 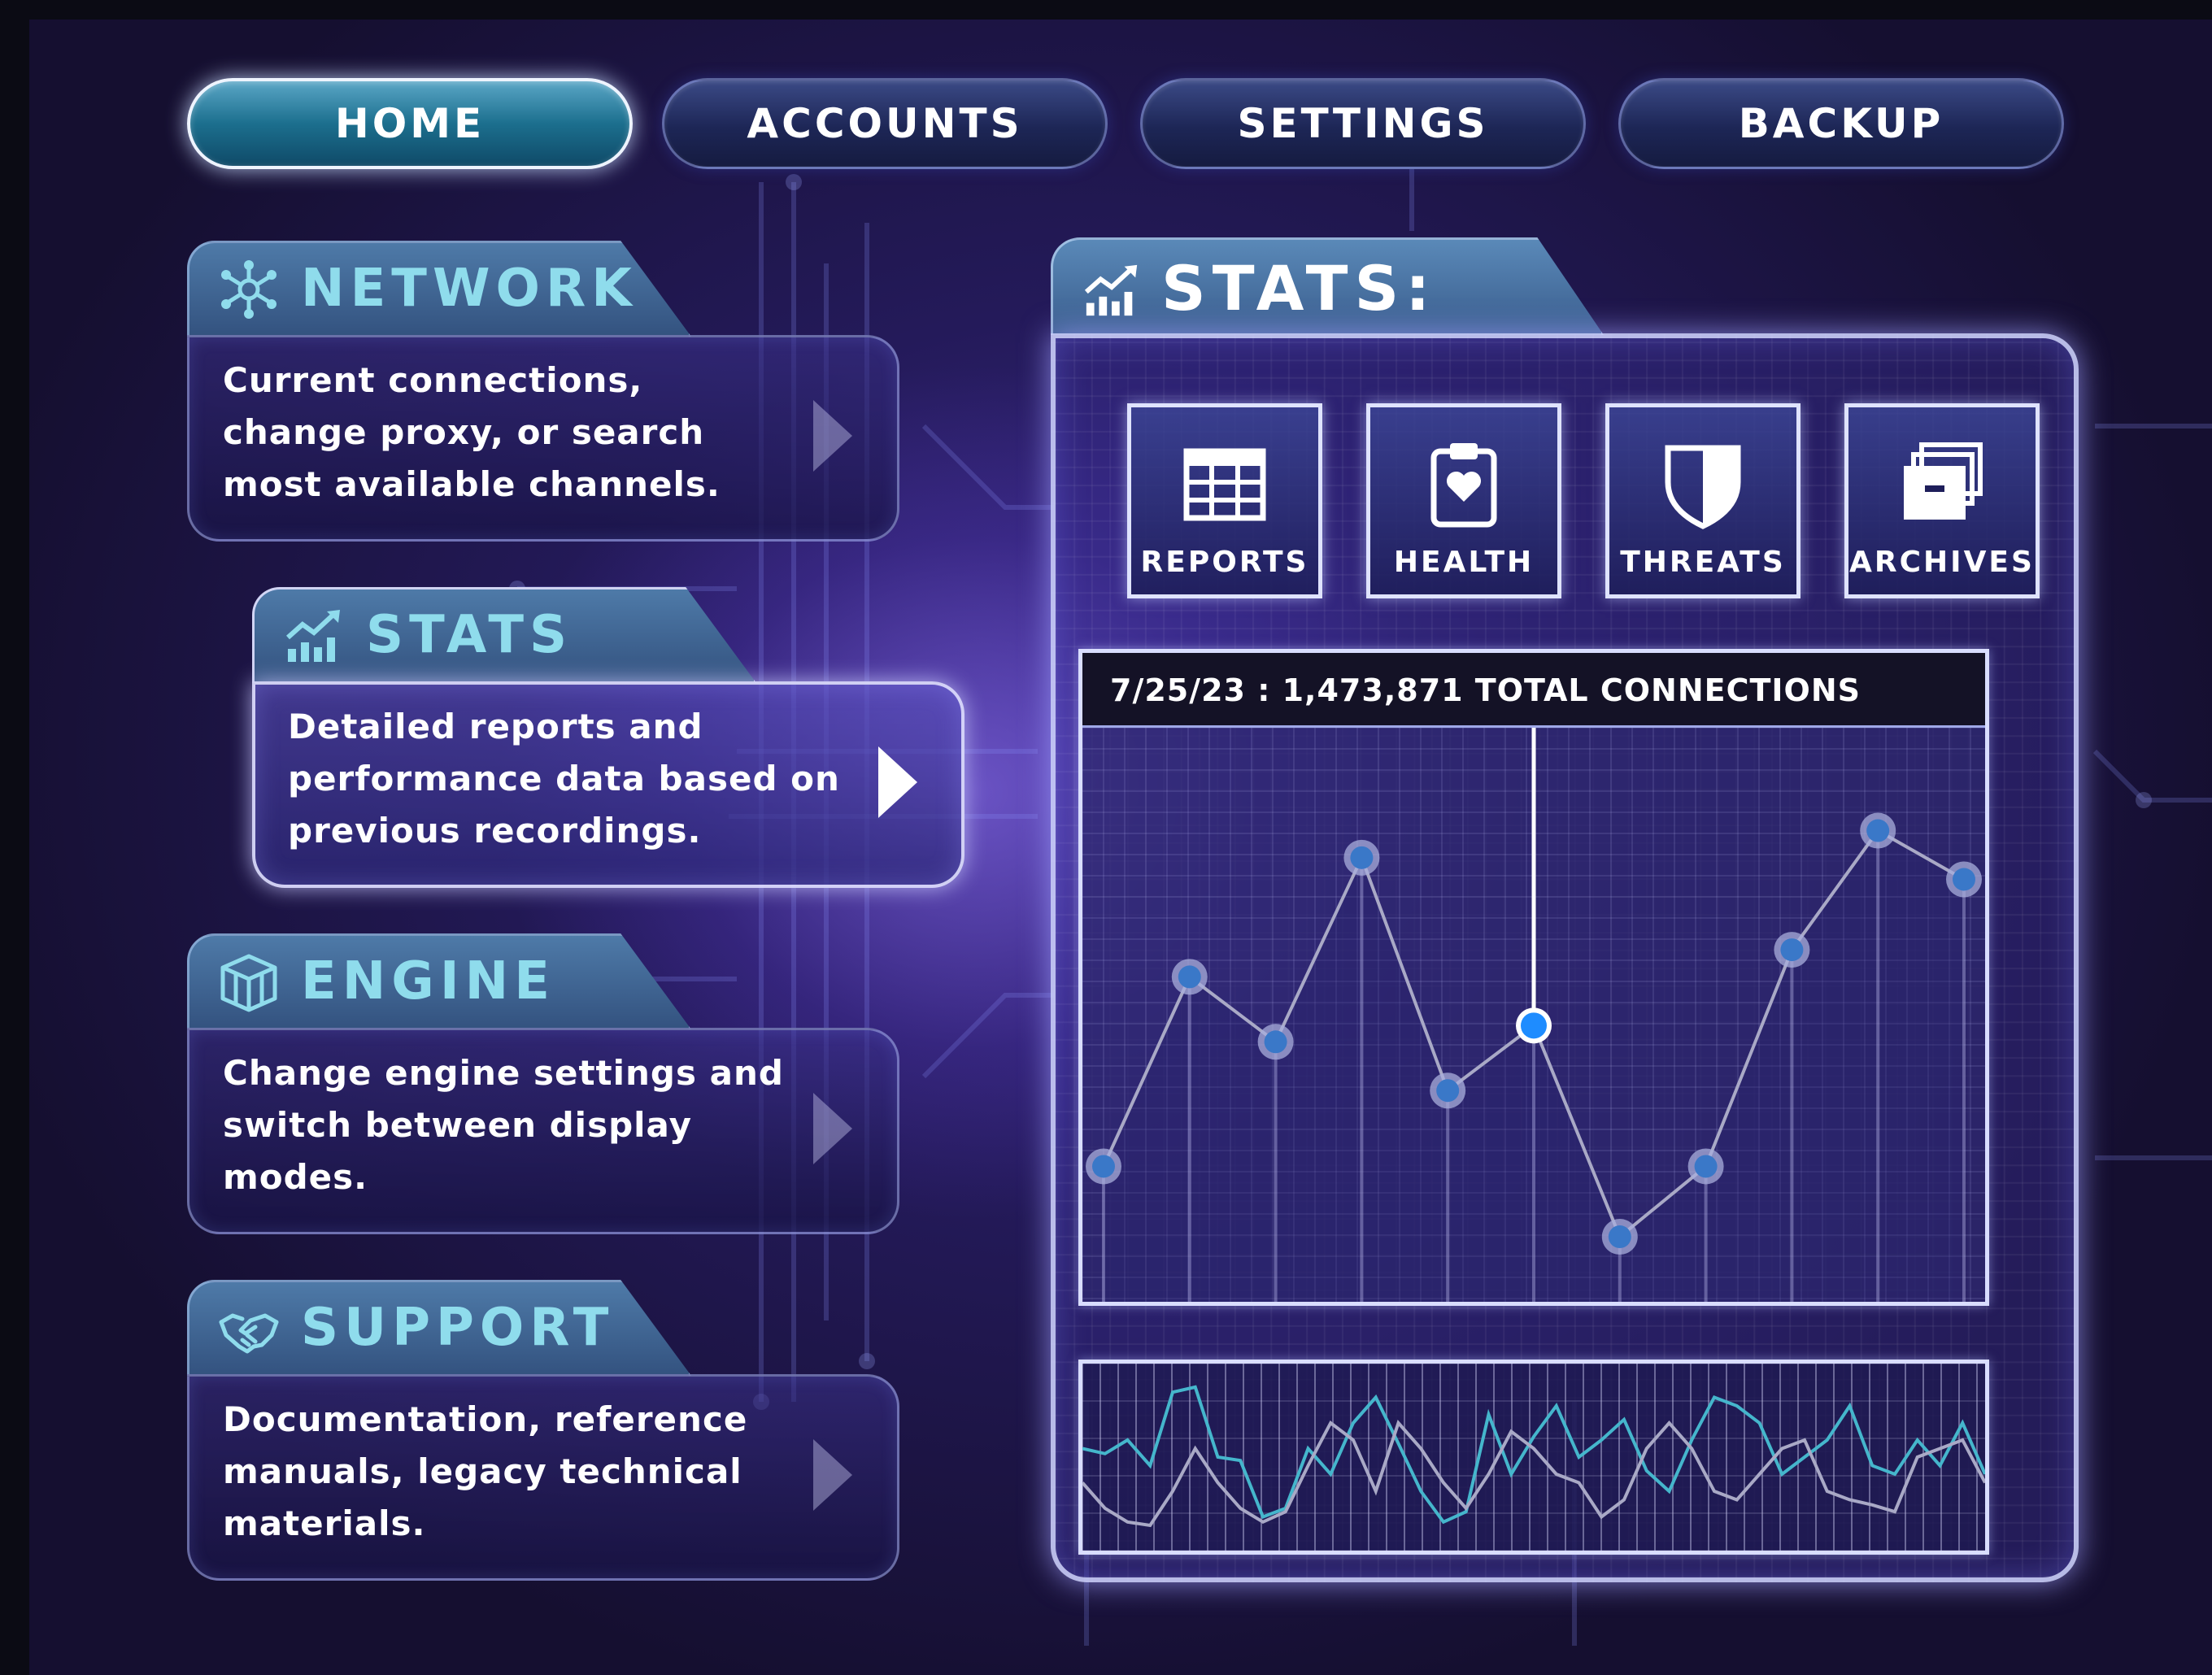 I want to click on tab-home: HOME, so click(x=410, y=123).